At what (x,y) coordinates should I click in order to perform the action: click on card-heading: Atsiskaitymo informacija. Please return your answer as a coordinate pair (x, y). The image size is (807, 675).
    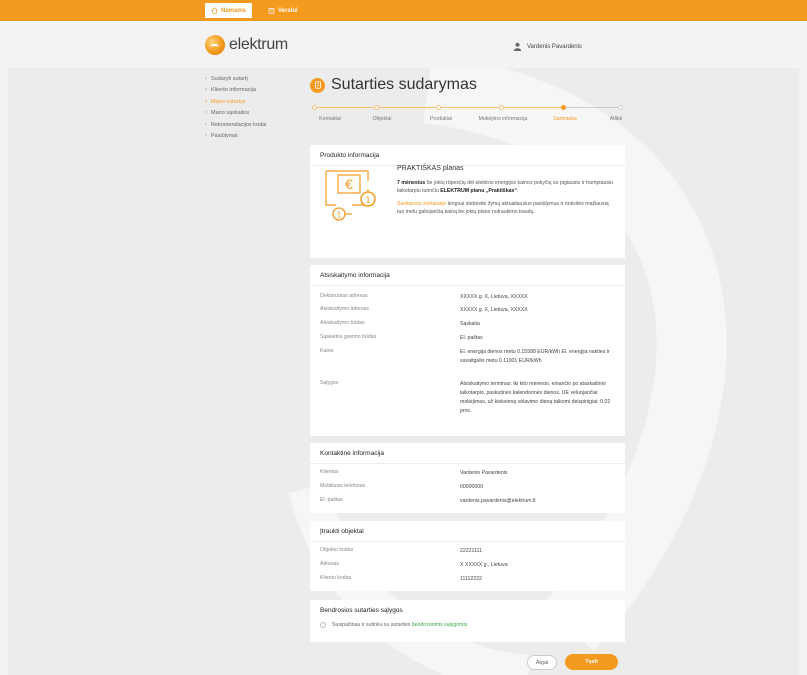
    Looking at the image, I should click on (467, 275).